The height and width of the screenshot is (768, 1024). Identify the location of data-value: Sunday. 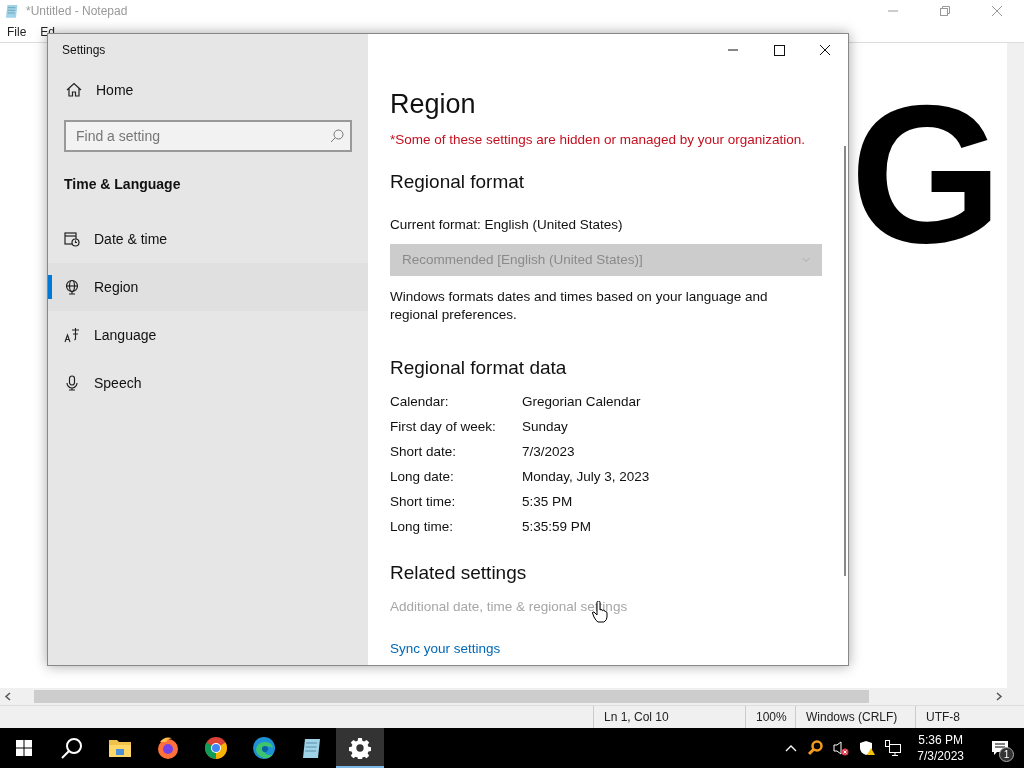
(545, 426).